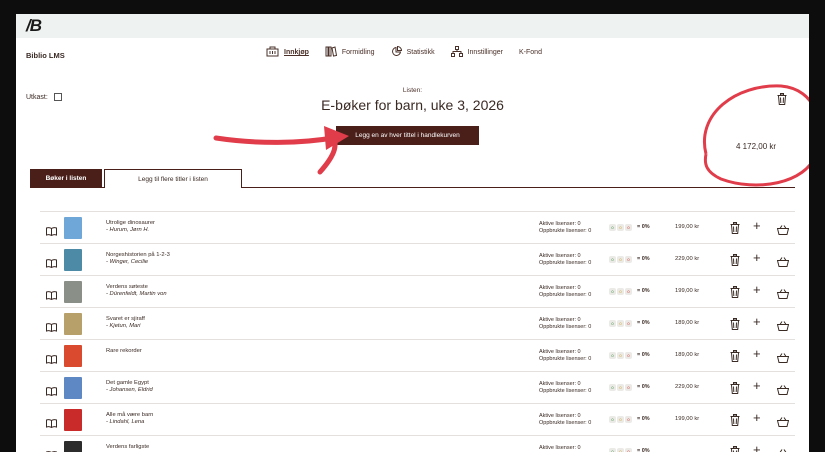 The image size is (825, 452). I want to click on list-total: 4 172,00 kr, so click(756, 146).